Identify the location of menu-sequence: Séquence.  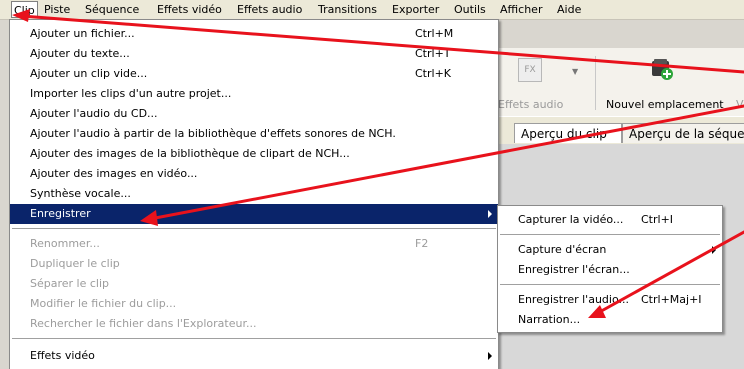
(112, 10).